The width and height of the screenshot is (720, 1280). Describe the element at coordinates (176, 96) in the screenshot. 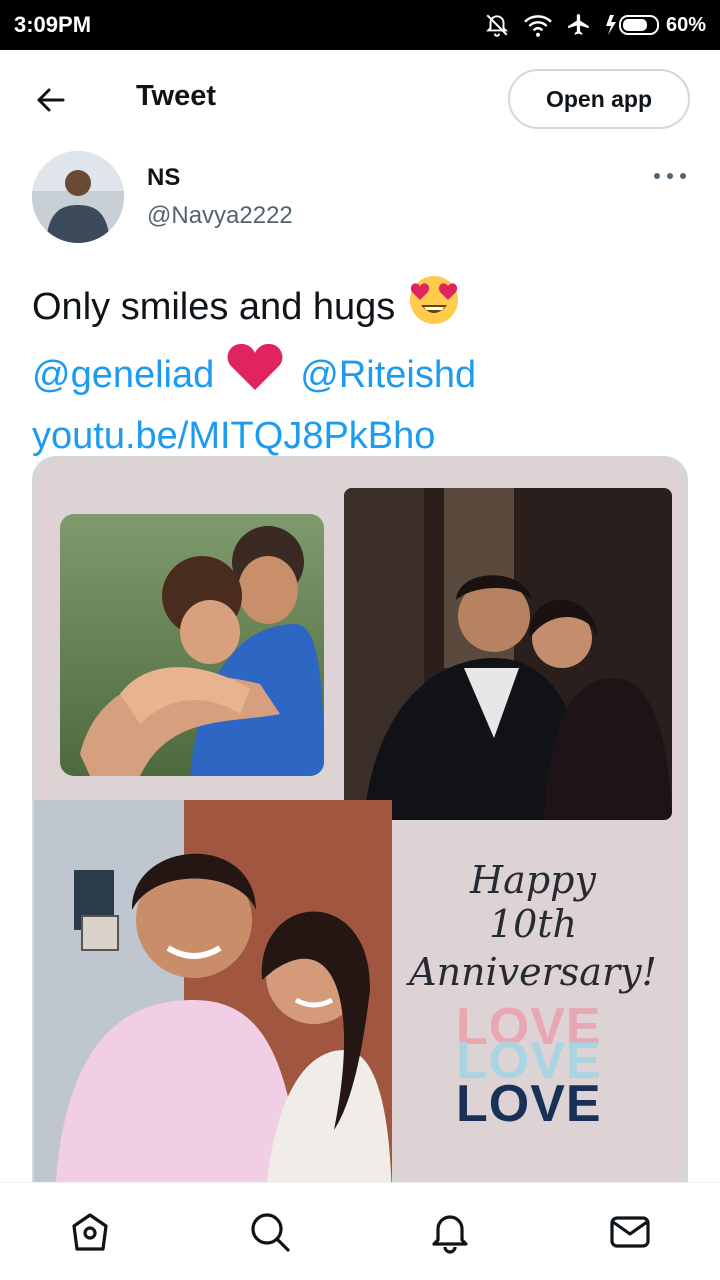

I see `page-title: Tweet` at that location.